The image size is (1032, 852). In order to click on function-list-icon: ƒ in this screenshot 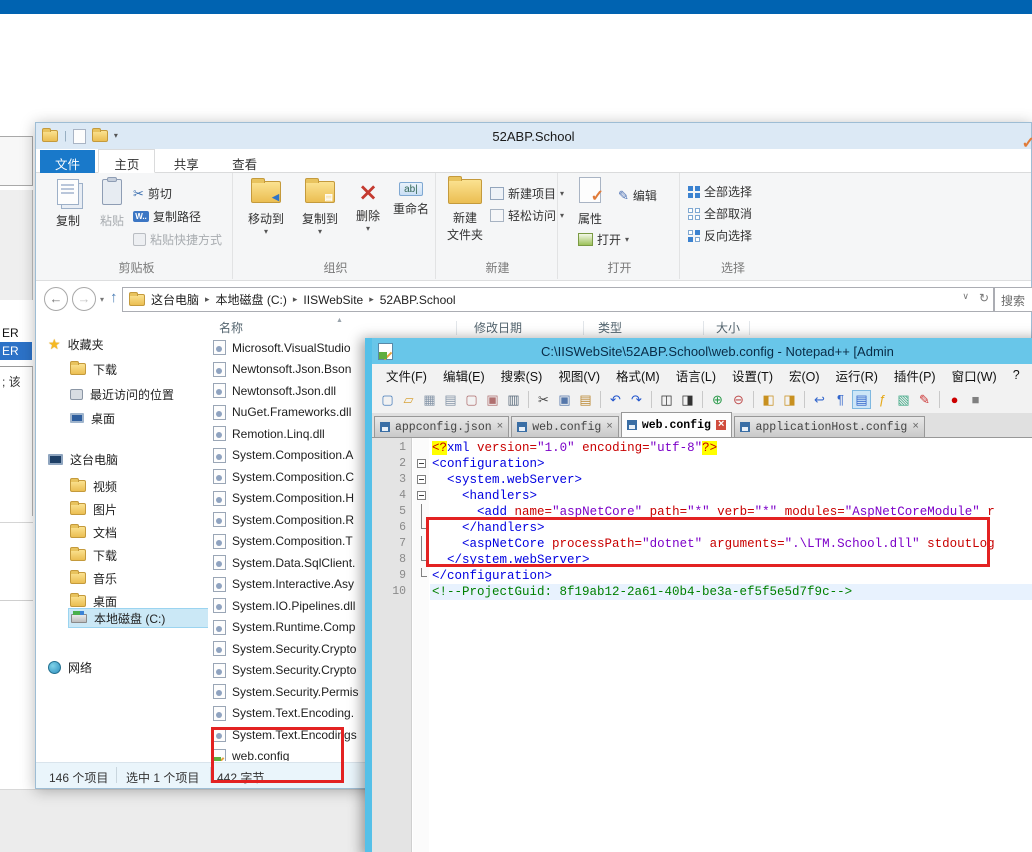, I will do `click(882, 399)`.